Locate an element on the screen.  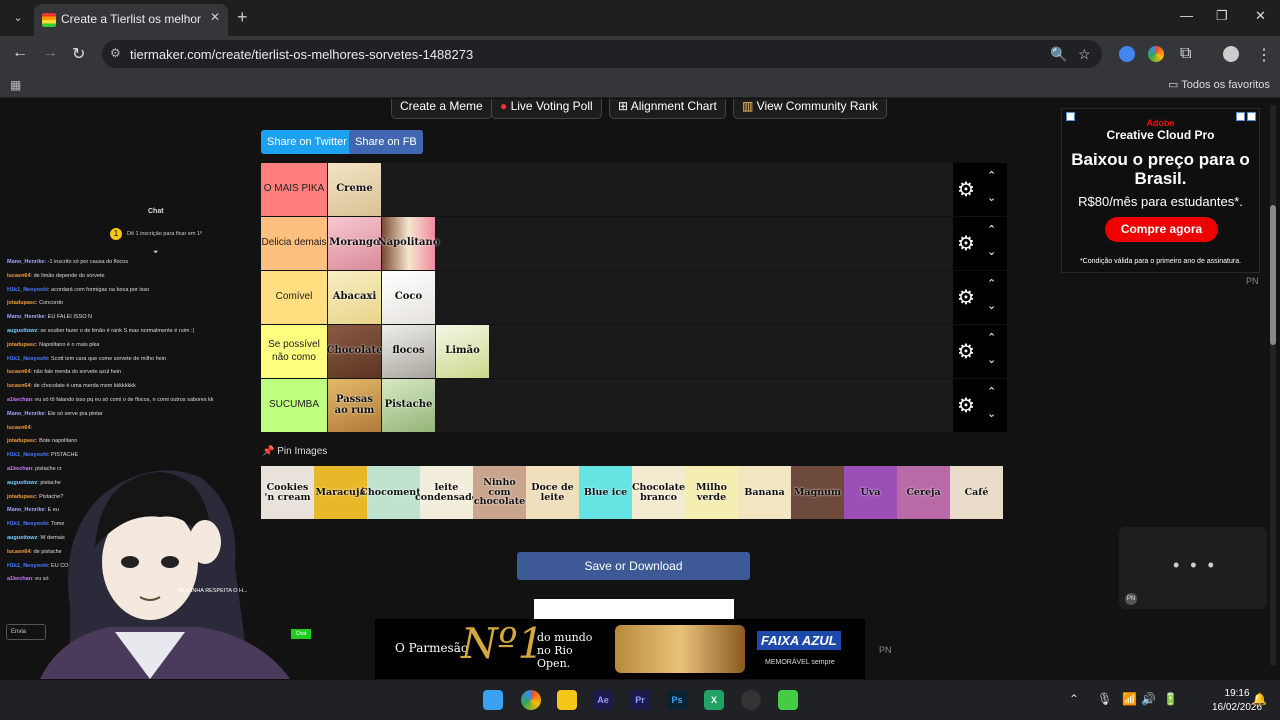
floating-widget: • • • PN is located at coordinates (1193, 568).